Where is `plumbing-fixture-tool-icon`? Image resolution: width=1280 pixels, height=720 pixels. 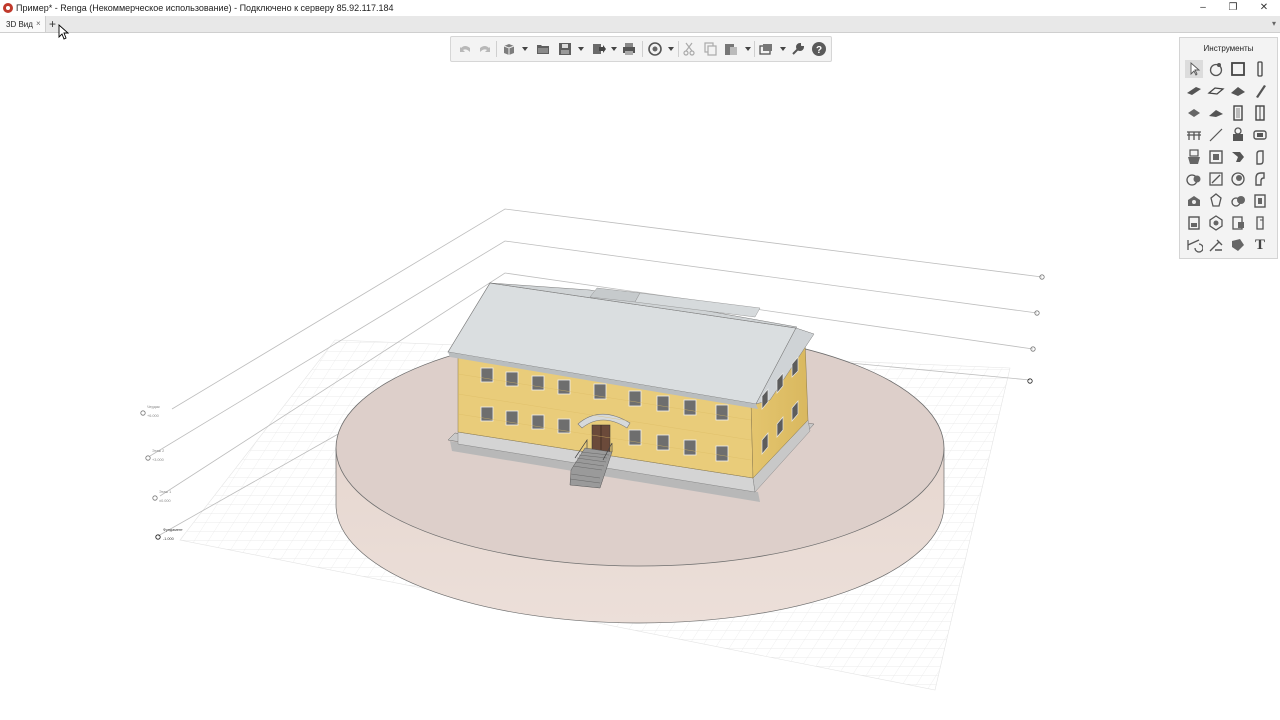
plumbing-fixture-tool-icon is located at coordinates (1194, 157).